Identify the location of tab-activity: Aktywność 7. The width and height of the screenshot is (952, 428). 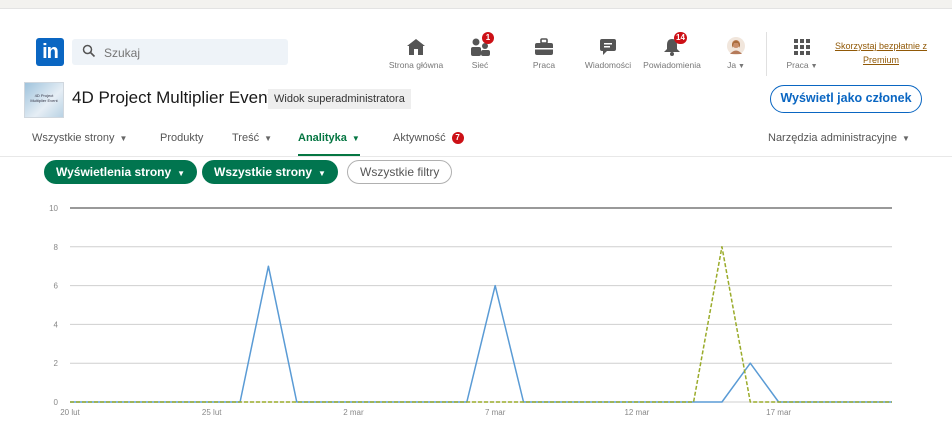
(428, 138).